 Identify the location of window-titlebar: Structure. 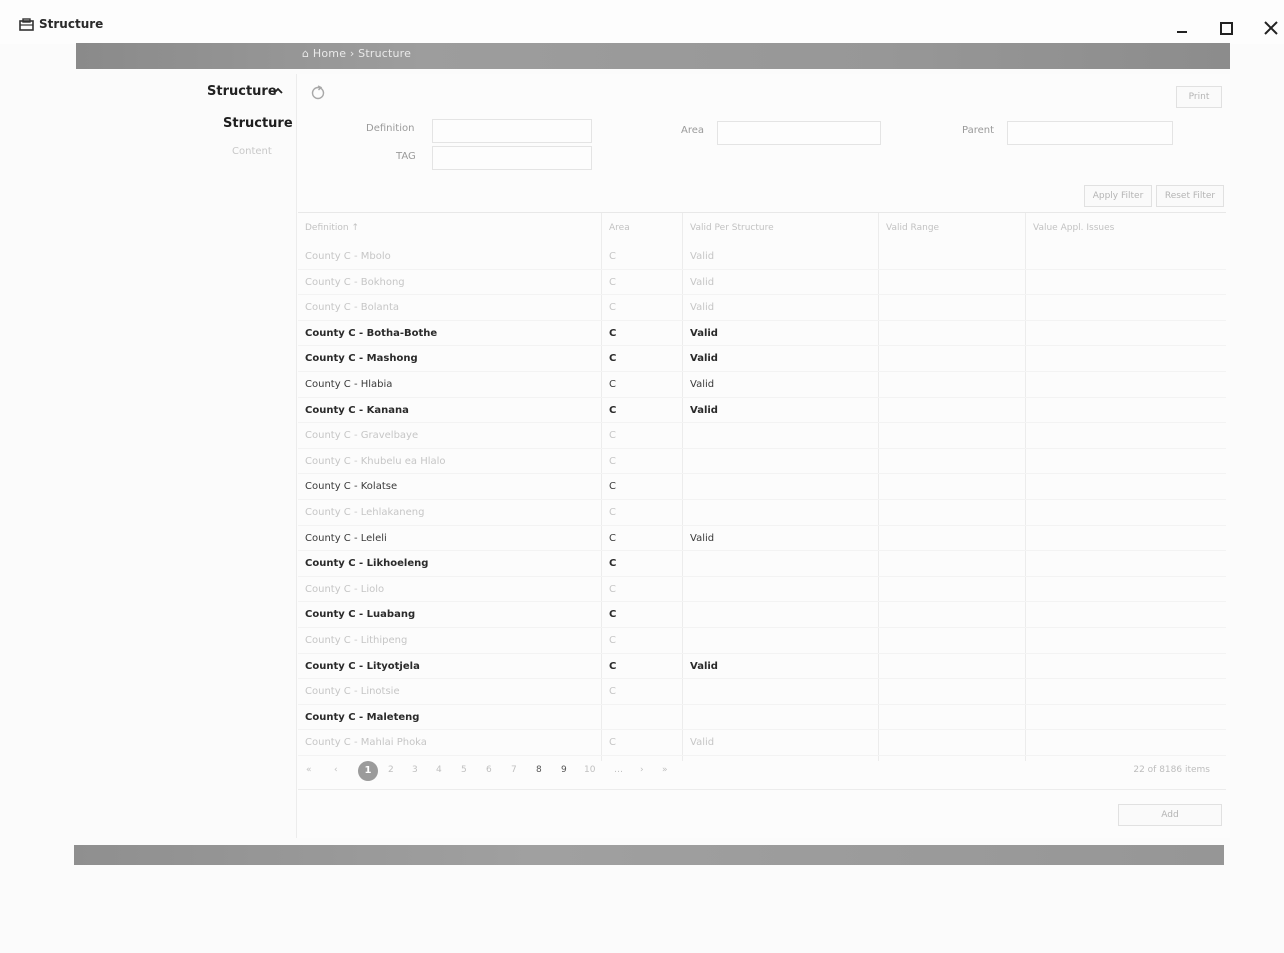
(642, 22).